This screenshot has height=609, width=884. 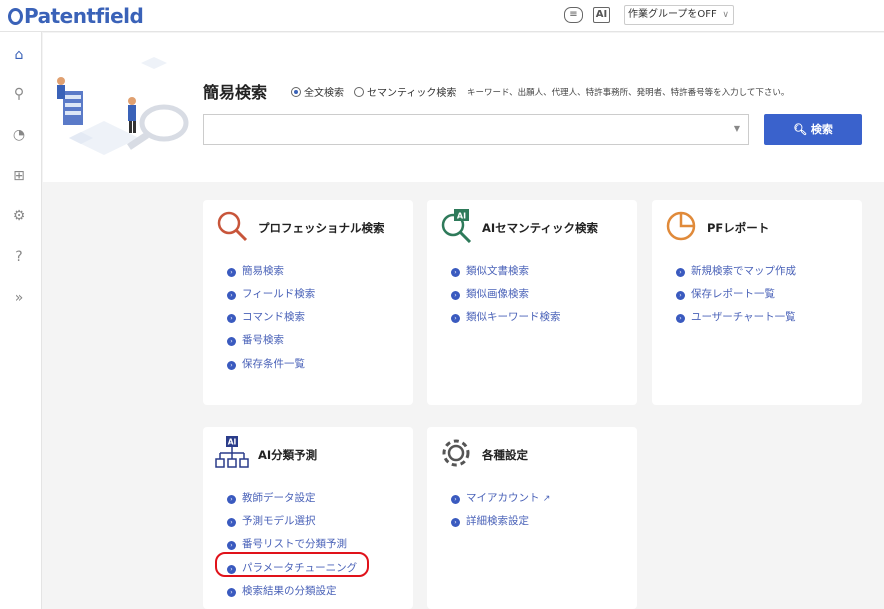 I want to click on link-result-classification: › 検索結果の分類設定, so click(x=282, y=590).